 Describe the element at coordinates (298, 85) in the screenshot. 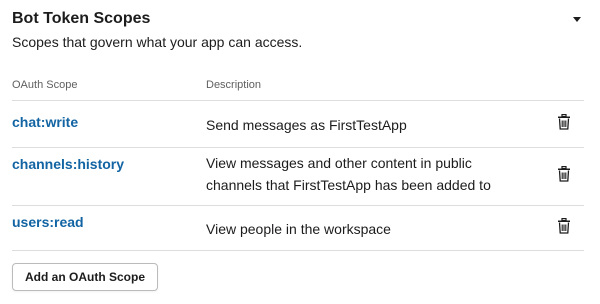

I see `table-header-row: OAuth Scope Description` at that location.